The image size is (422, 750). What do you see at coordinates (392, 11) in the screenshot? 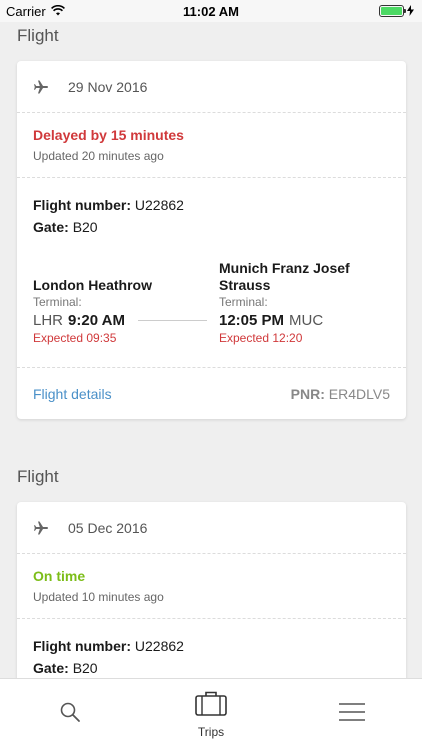
I see `battery-icon` at bounding box center [392, 11].